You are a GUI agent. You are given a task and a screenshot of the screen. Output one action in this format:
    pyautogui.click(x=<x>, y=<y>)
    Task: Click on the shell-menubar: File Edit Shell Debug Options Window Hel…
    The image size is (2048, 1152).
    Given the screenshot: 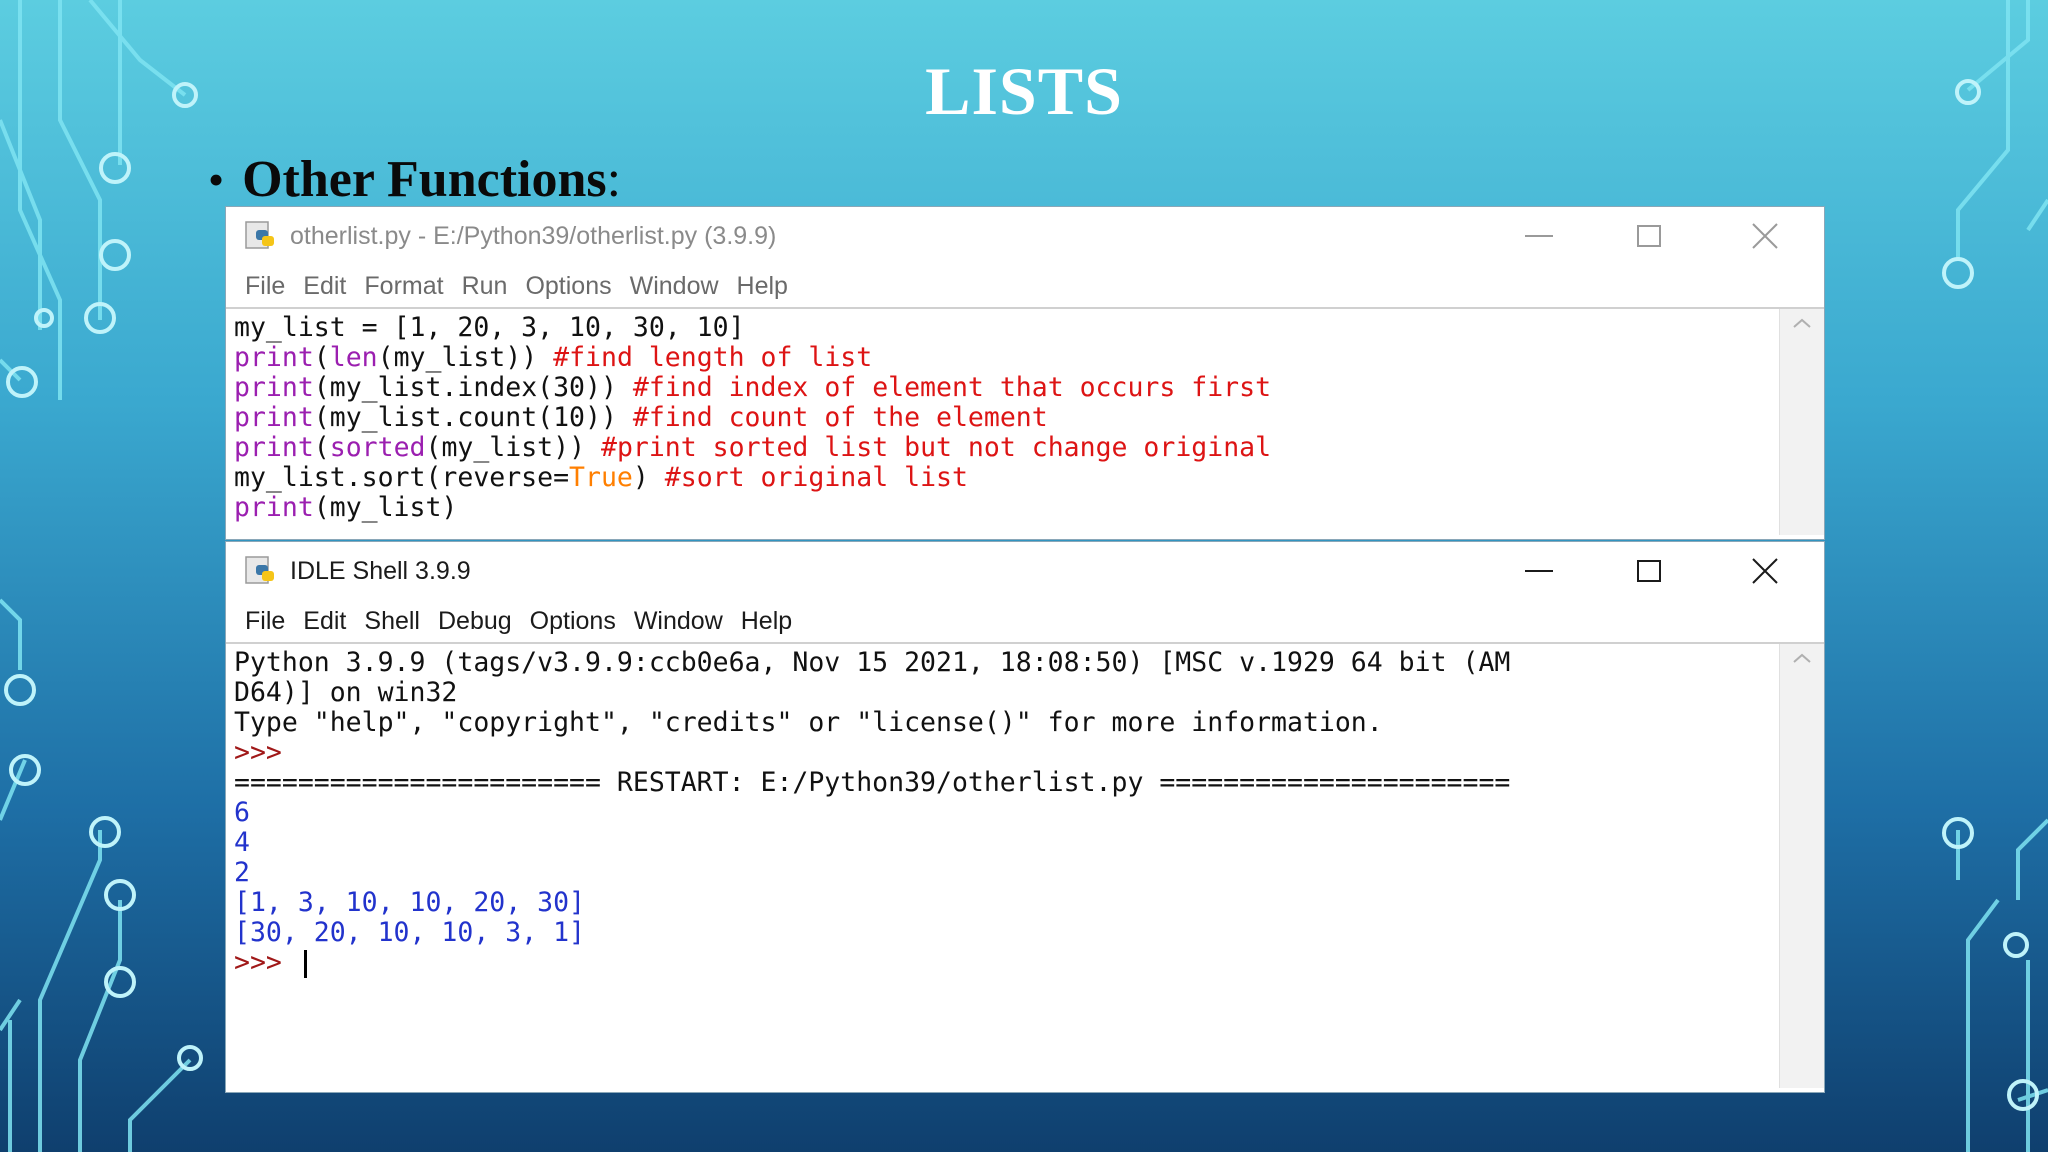 What is the action you would take?
    pyautogui.click(x=1025, y=622)
    